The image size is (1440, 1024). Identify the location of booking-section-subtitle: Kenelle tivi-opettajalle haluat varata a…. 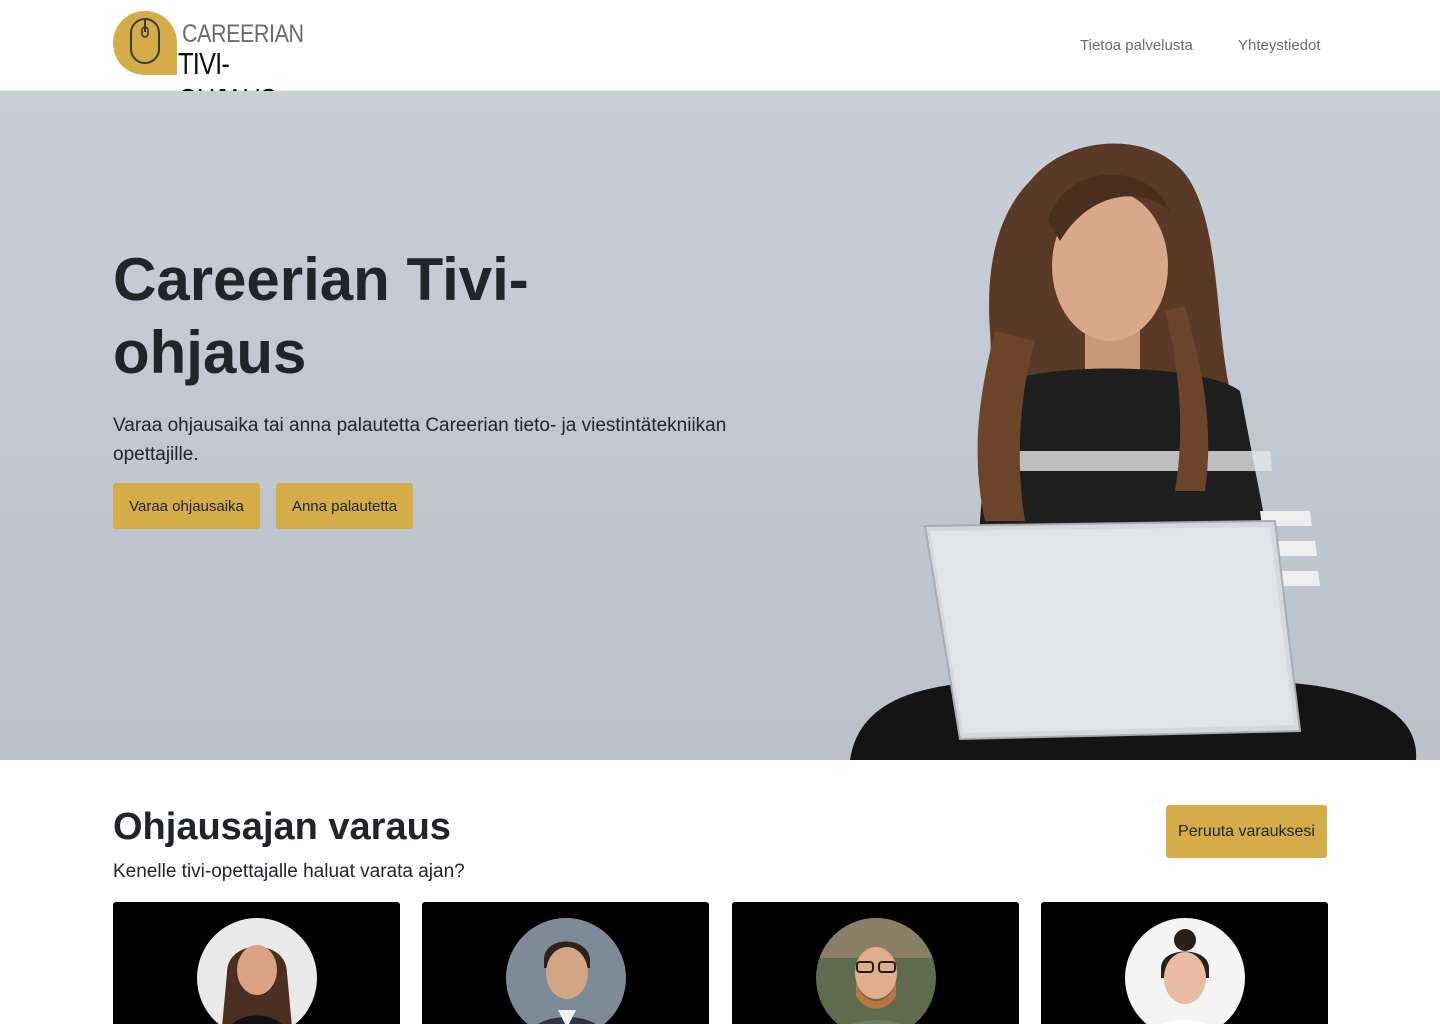
(289, 871).